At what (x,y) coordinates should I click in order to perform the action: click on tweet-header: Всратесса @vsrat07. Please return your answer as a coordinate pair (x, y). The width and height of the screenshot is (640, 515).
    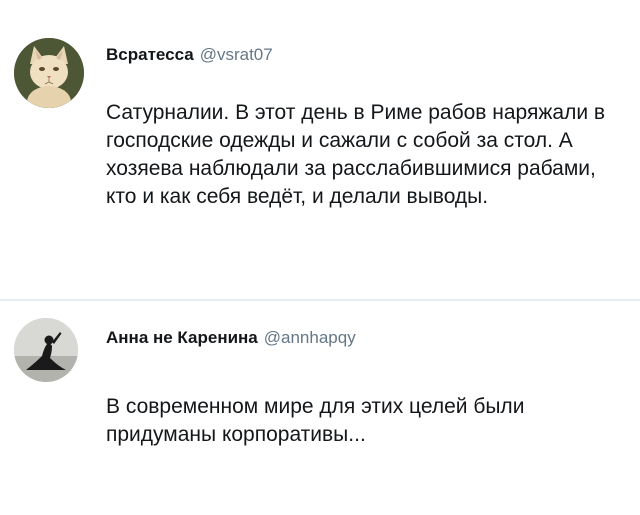
    Looking at the image, I should click on (189, 55).